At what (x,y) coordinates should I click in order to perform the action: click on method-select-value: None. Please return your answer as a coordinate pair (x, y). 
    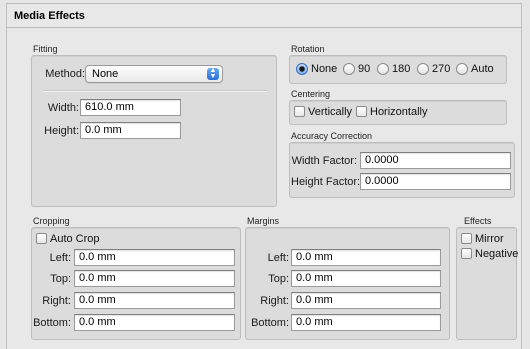
    Looking at the image, I should click on (105, 74).